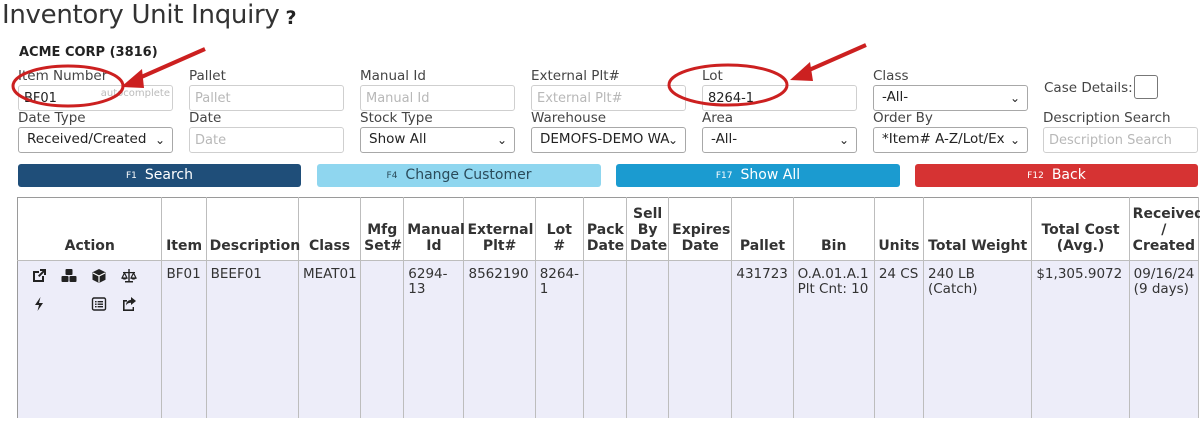  Describe the element at coordinates (459, 175) in the screenshot. I see `change-customer-button: F4 Change Customer` at that location.